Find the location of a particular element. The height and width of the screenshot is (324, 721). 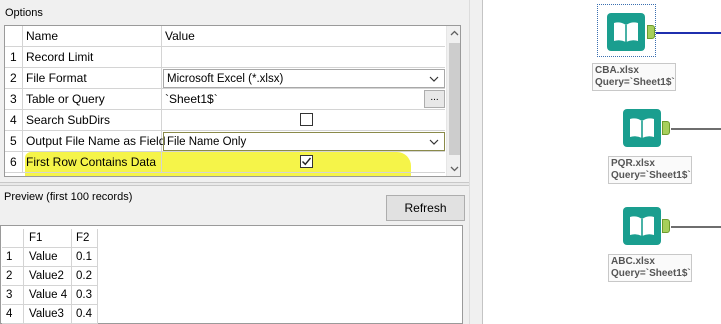

preview-header-f1: F1 is located at coordinates (48, 238).